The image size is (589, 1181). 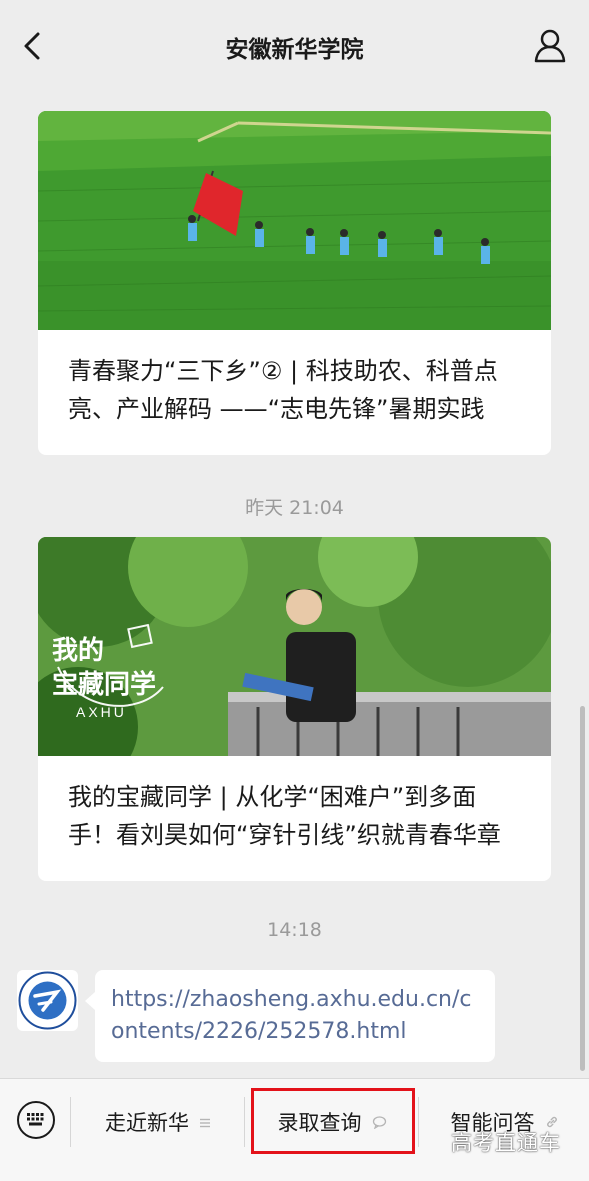 What do you see at coordinates (294, 50) in the screenshot?
I see `page-title: 安徽新华学院` at bounding box center [294, 50].